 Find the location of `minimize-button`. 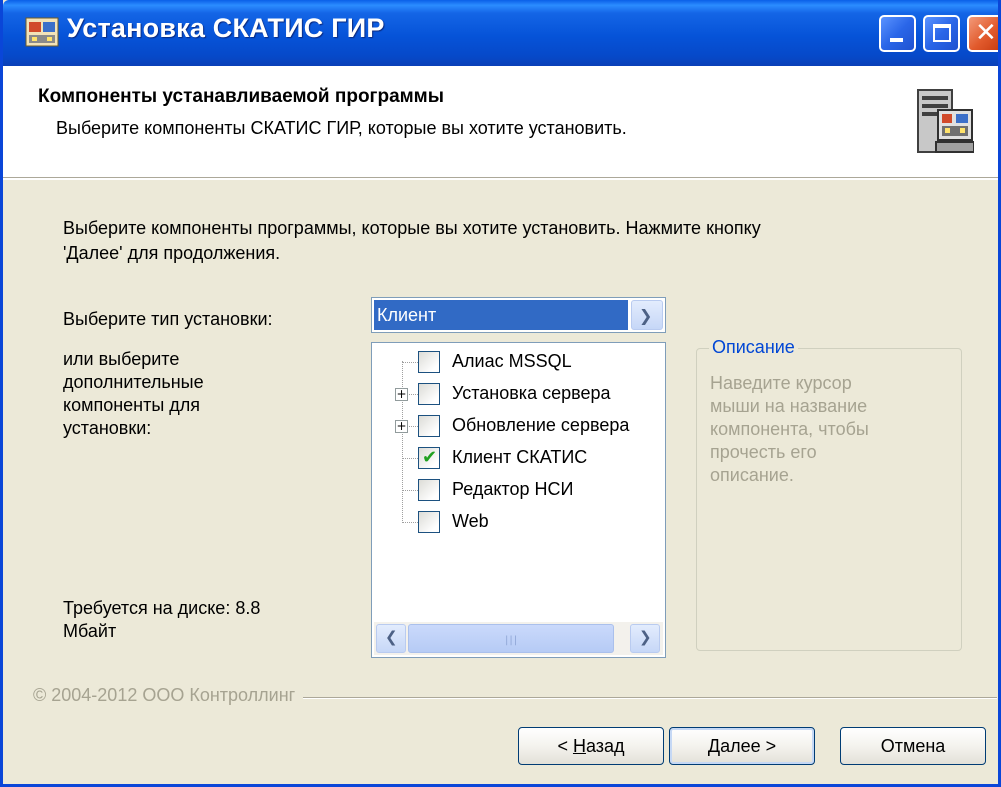

minimize-button is located at coordinates (897, 33).